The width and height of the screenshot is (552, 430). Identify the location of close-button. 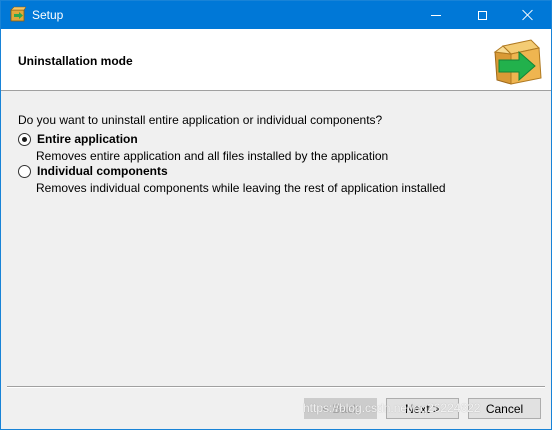
(528, 15).